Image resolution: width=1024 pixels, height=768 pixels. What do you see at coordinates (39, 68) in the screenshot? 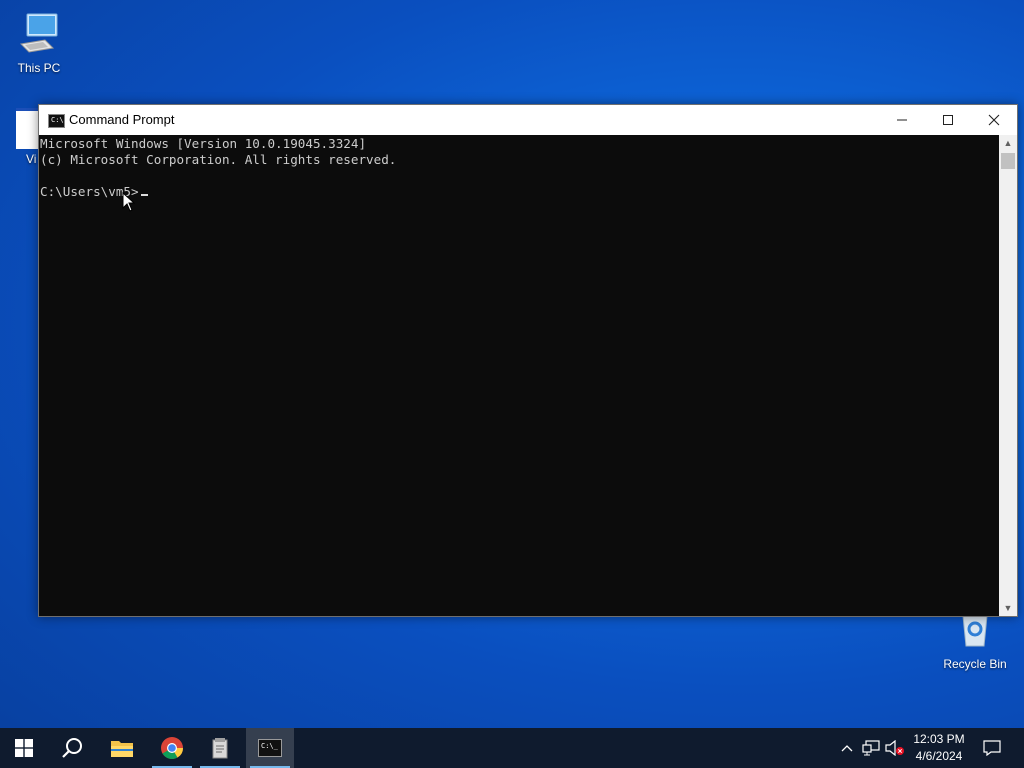
I see `desktop-icon-label: This PC` at bounding box center [39, 68].